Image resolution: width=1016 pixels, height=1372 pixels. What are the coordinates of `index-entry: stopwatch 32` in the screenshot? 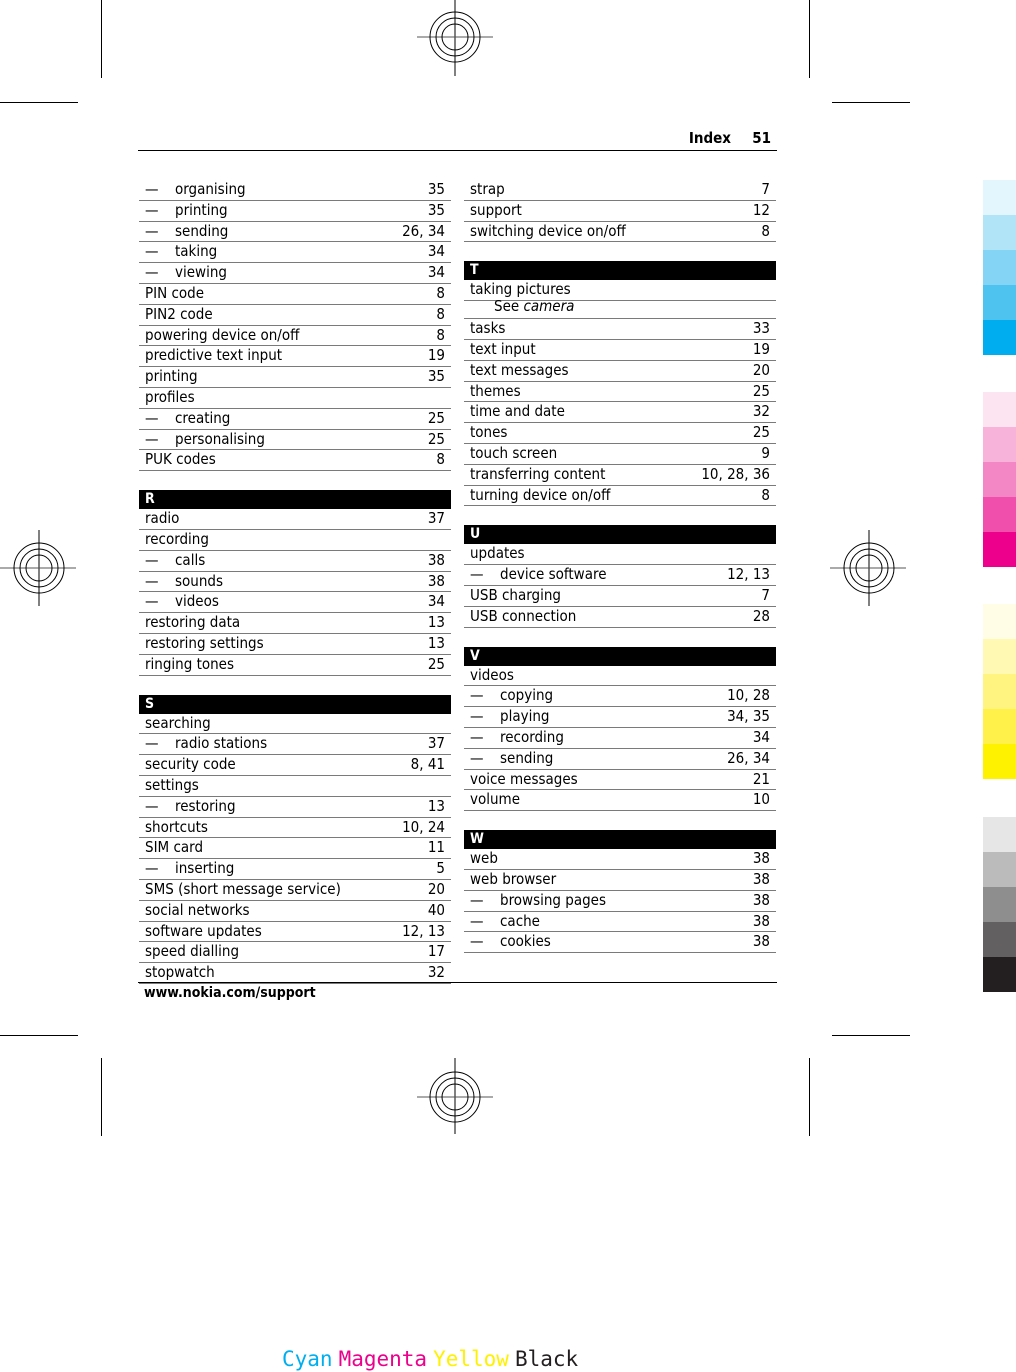 It's located at (295, 973).